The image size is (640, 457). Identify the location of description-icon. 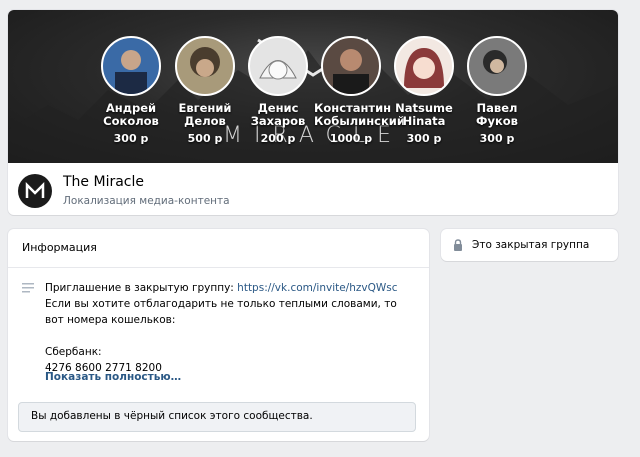
(28, 288).